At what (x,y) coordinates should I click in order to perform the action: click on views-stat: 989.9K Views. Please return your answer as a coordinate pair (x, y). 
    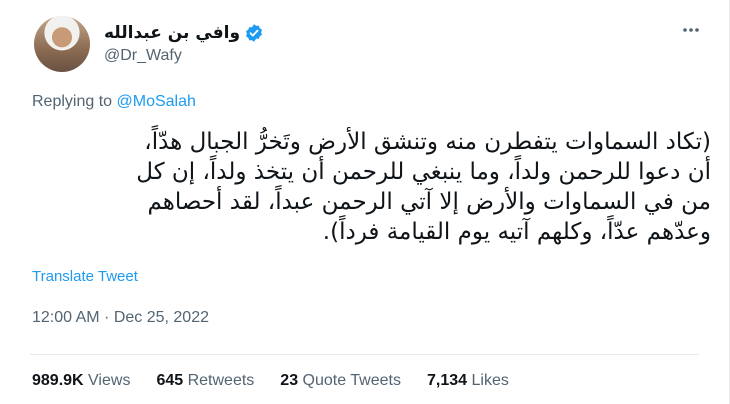
    Looking at the image, I should click on (81, 381).